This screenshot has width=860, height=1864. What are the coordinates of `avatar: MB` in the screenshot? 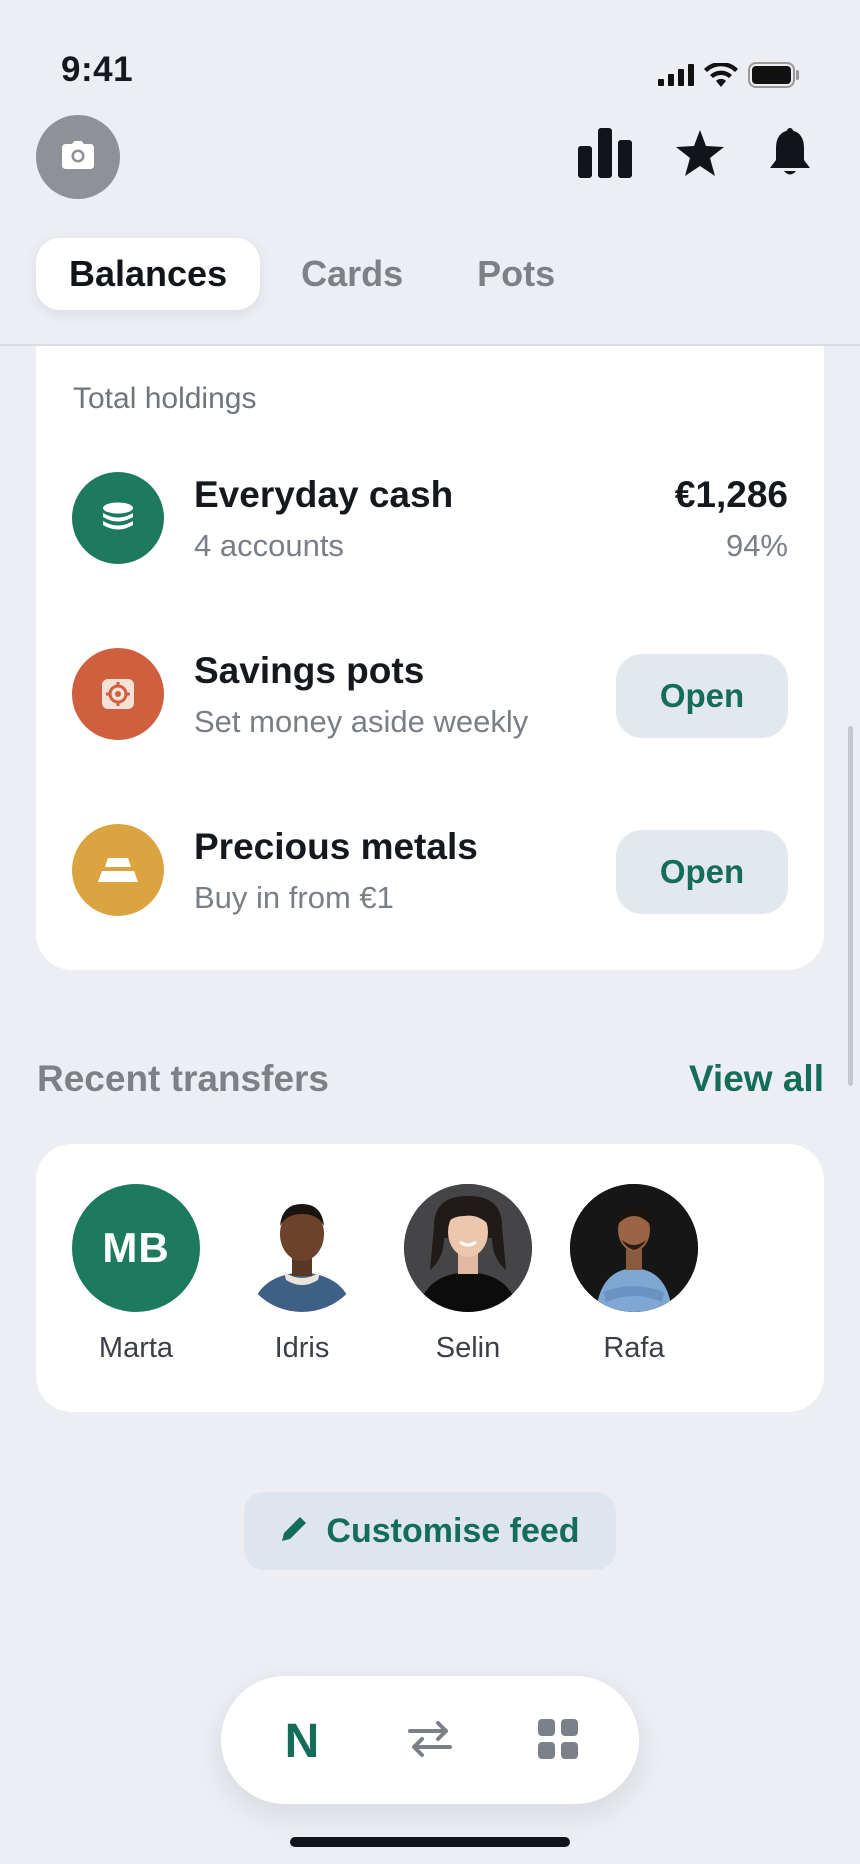 It's located at (136, 1248).